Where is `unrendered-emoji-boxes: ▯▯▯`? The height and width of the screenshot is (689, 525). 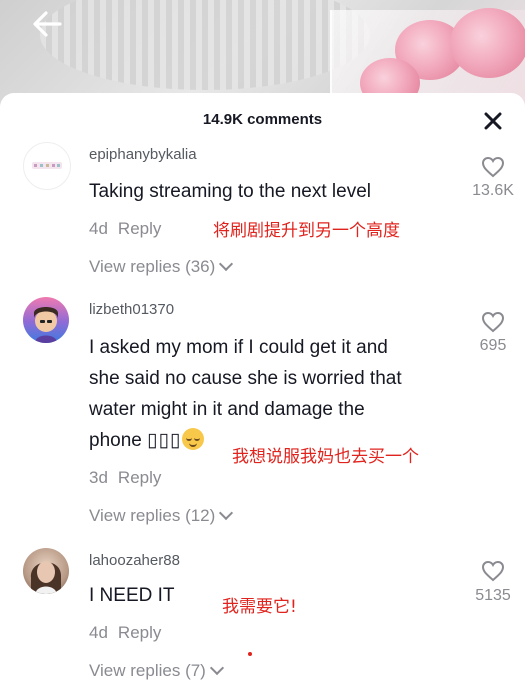
unrendered-emoji-boxes: ▯▯▯ is located at coordinates (164, 440).